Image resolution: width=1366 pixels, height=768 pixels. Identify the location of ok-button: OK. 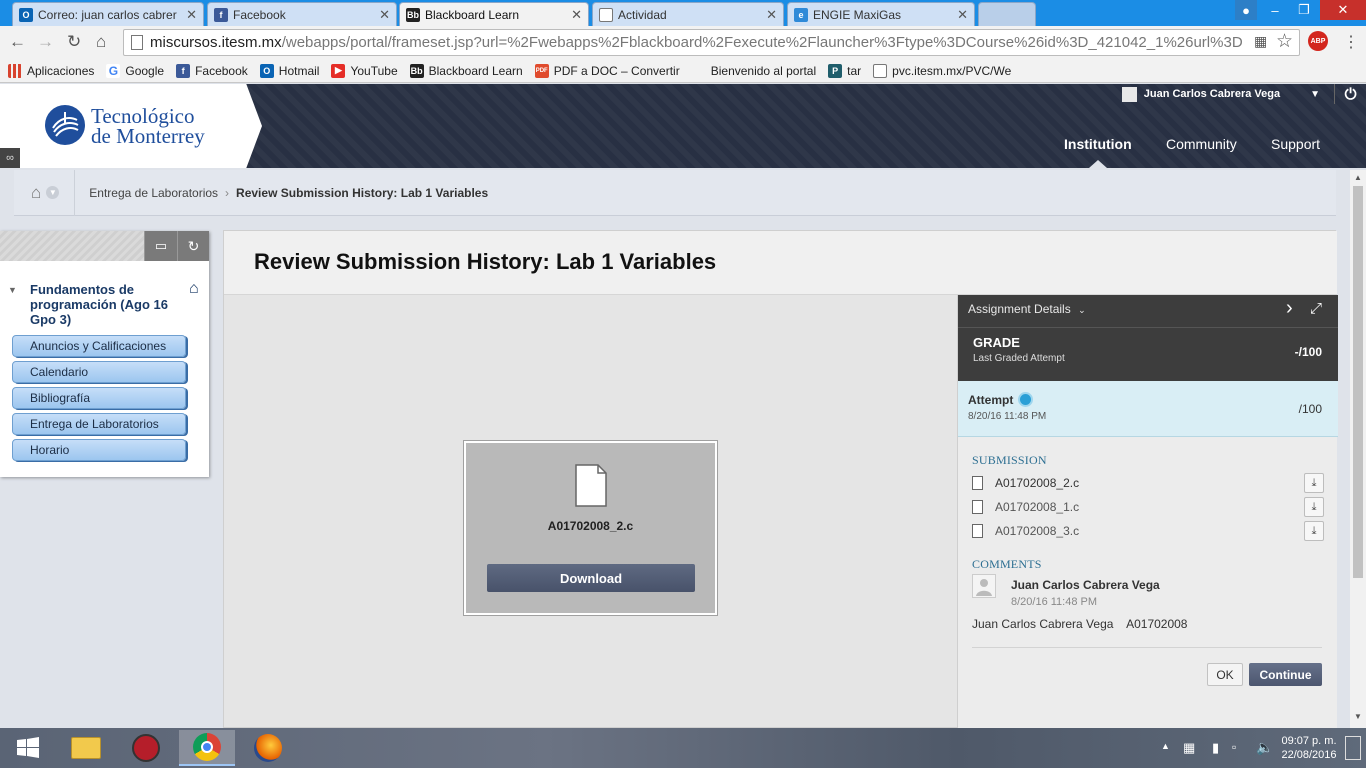
(1225, 674).